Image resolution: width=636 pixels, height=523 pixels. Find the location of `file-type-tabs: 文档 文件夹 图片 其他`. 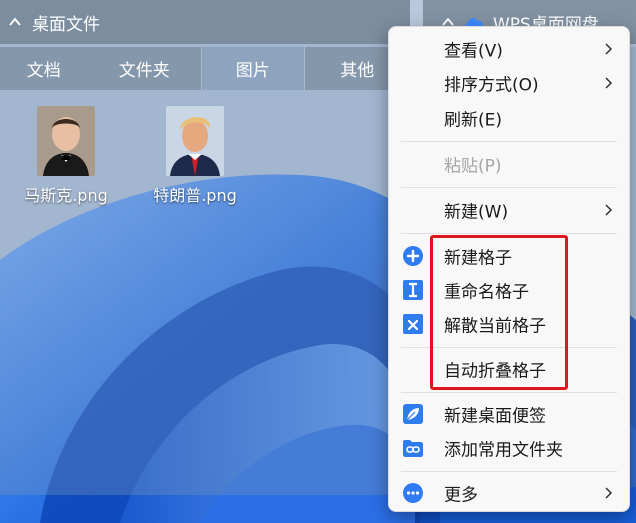

file-type-tabs: 文档 文件夹 图片 其他 is located at coordinates (205, 68).